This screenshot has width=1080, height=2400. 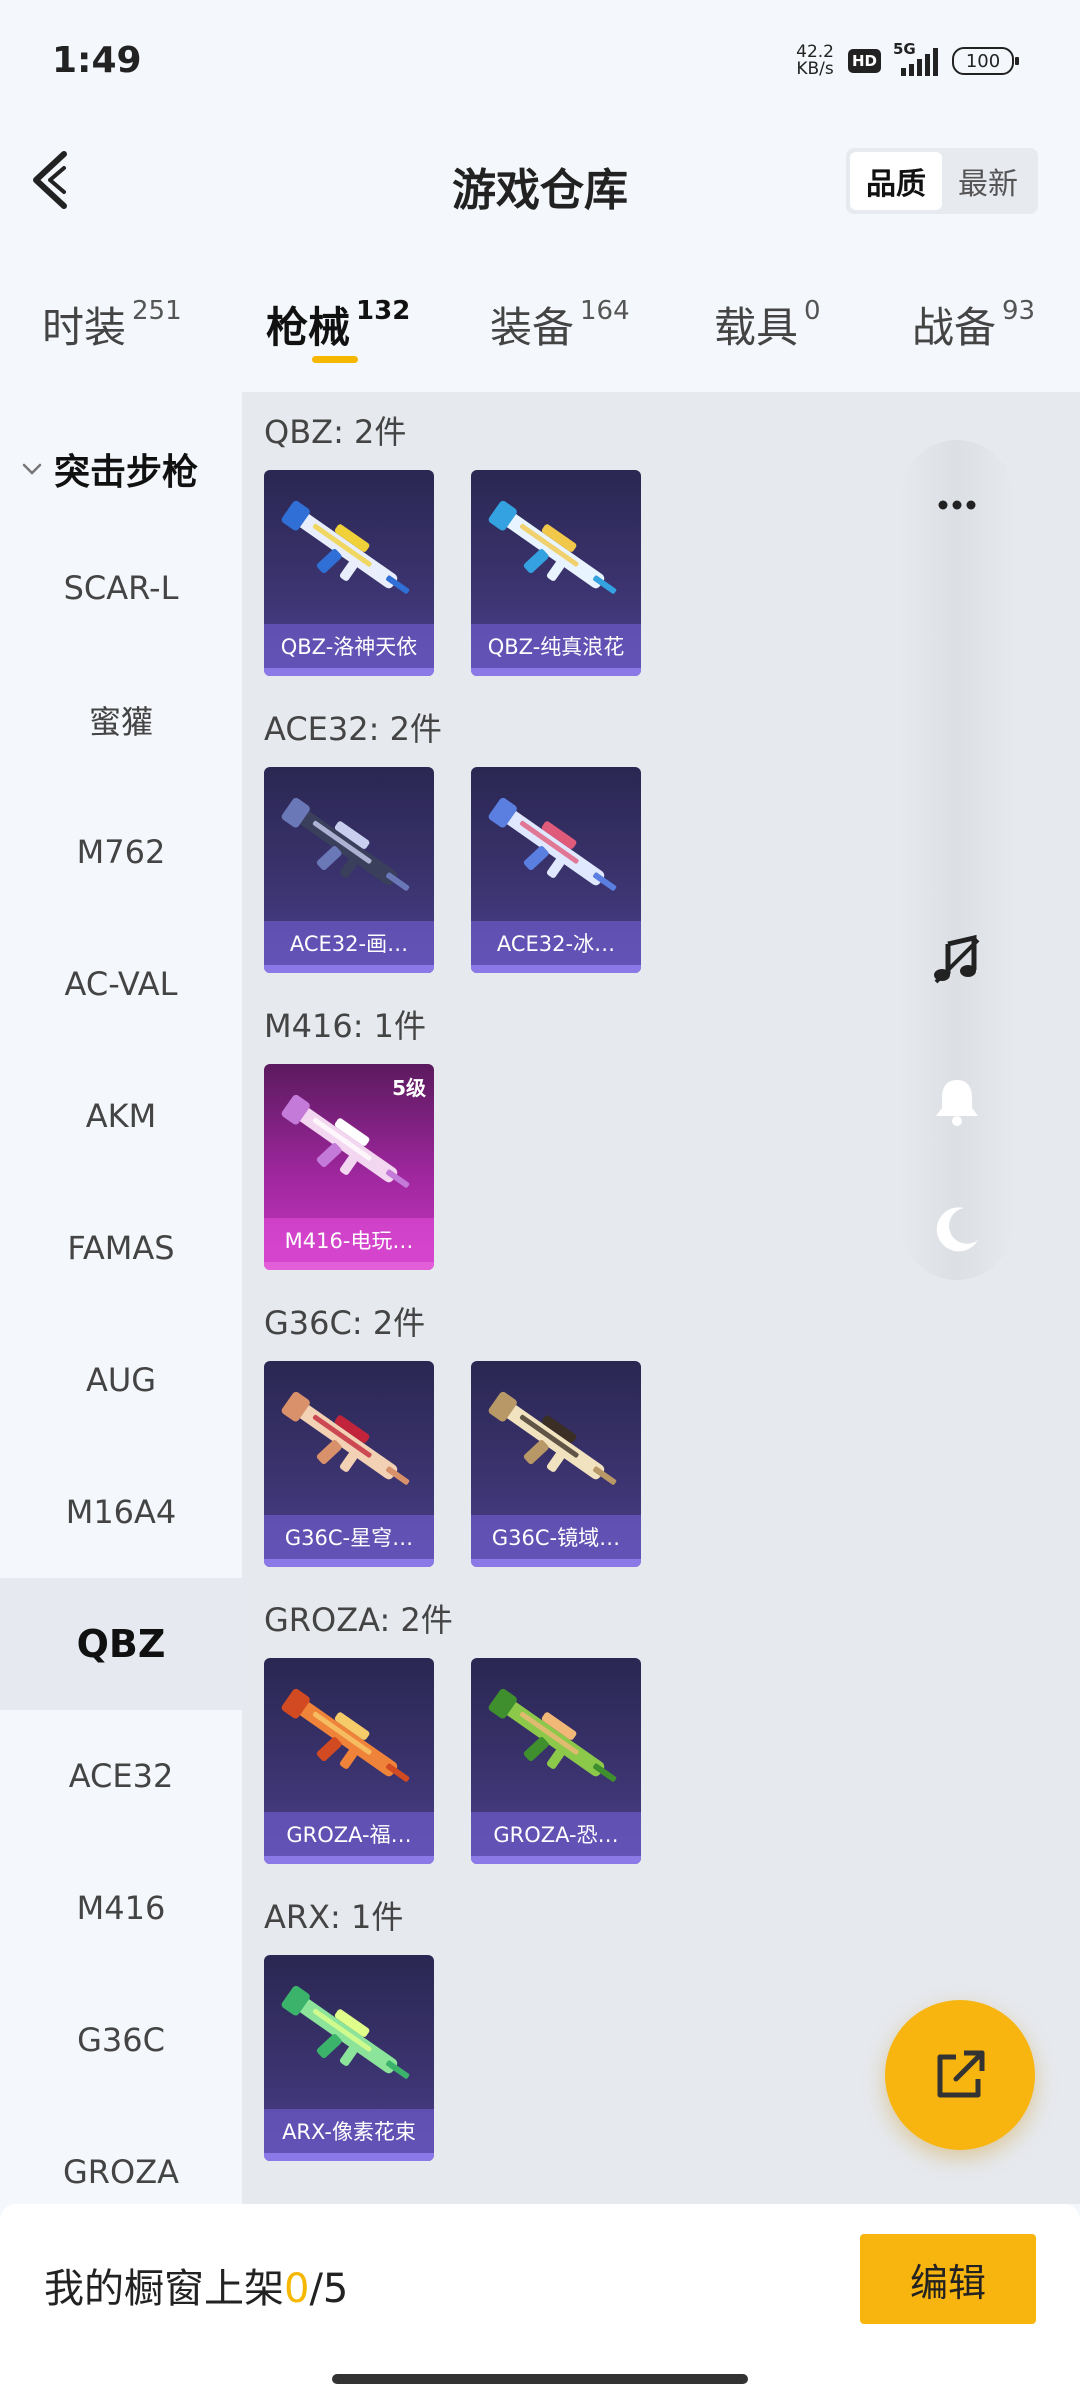 What do you see at coordinates (540, 180) in the screenshot?
I see `header: 游戏仓库 品质 最新` at bounding box center [540, 180].